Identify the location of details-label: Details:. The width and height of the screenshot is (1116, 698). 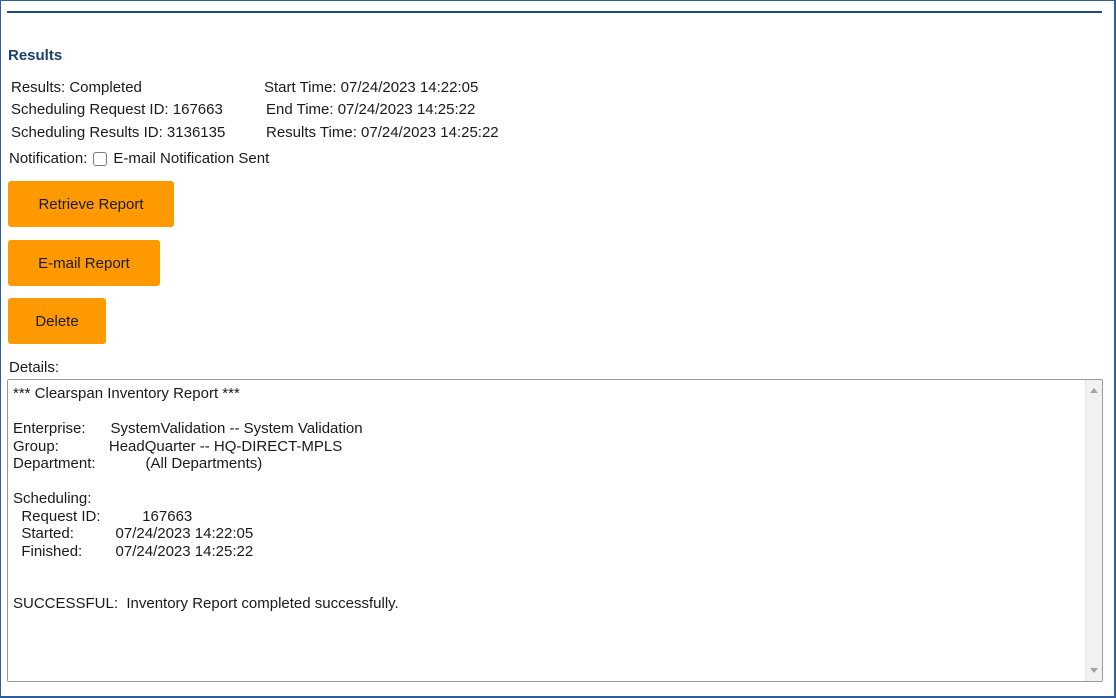
(34, 367).